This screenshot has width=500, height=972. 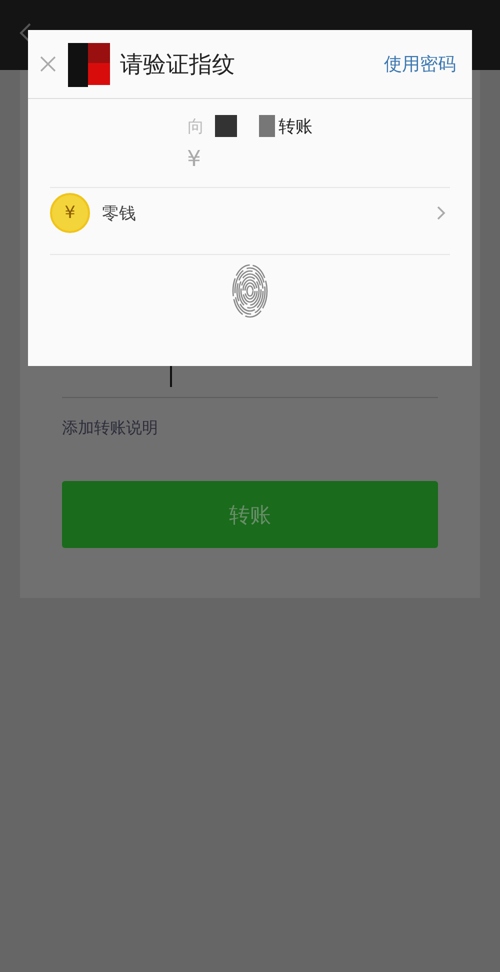 What do you see at coordinates (70, 213) in the screenshot?
I see `coin-icon: ¥` at bounding box center [70, 213].